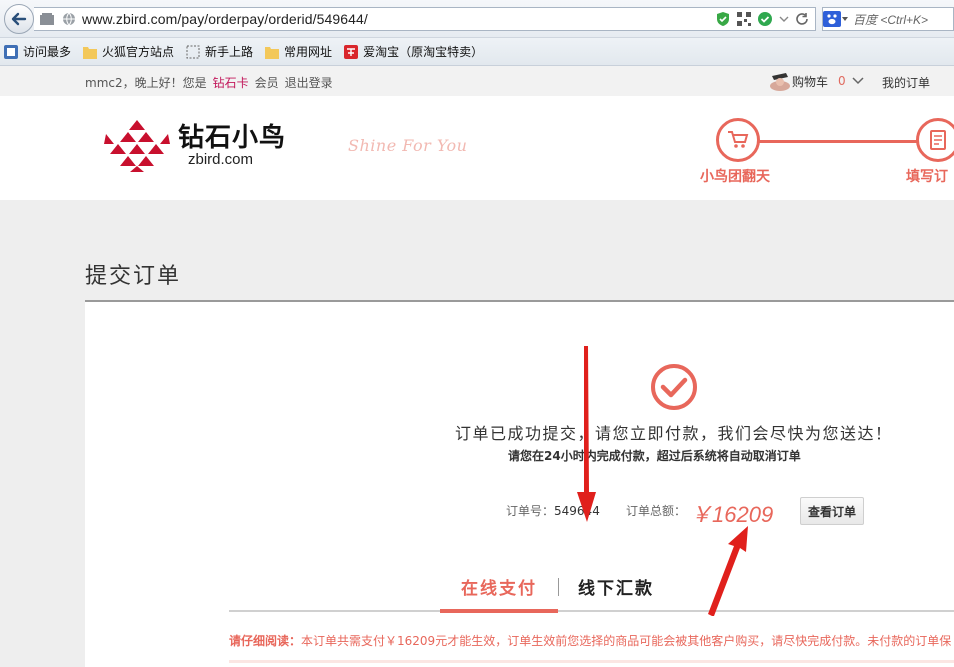 This screenshot has width=954, height=667. Describe the element at coordinates (232, 138) in the screenshot. I see `logo-chinese: 钻石小鸟` at that location.